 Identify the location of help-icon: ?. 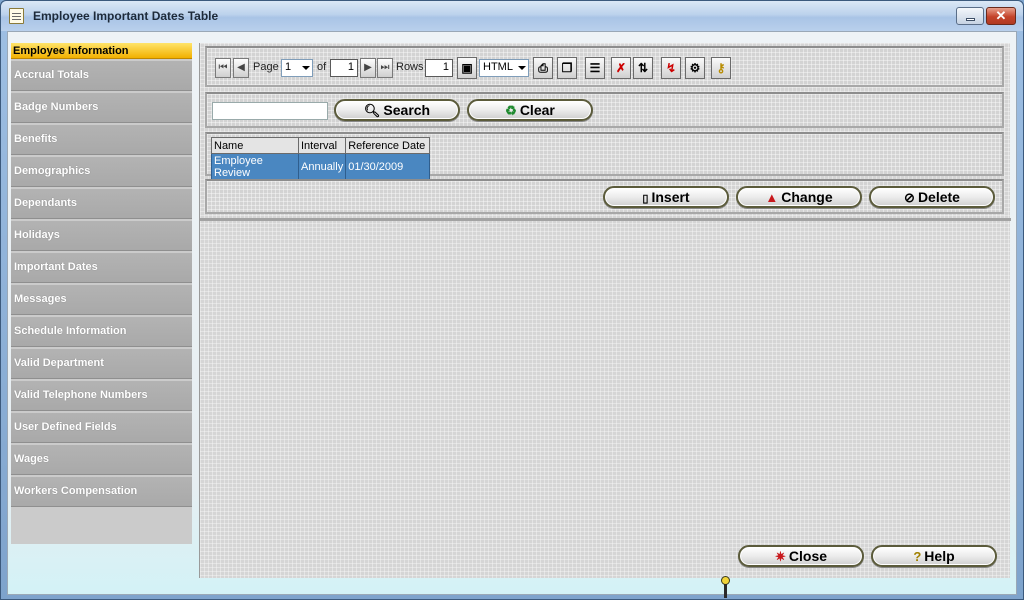
(917, 556).